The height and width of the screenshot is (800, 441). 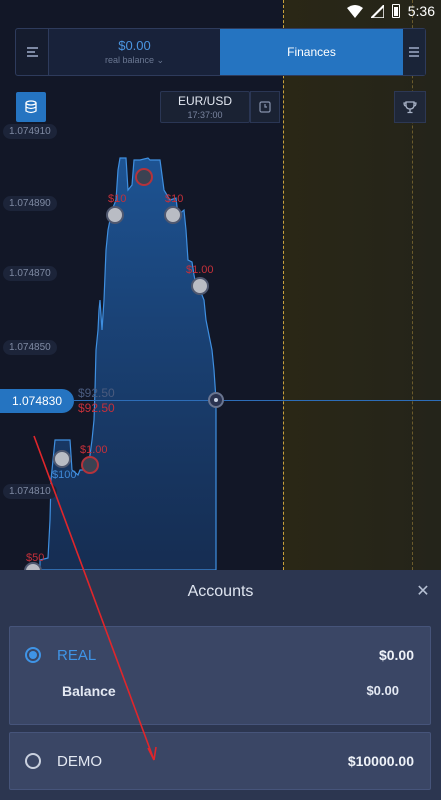 What do you see at coordinates (30, 273) in the screenshot?
I see `price-axis-label: 1.074870` at bounding box center [30, 273].